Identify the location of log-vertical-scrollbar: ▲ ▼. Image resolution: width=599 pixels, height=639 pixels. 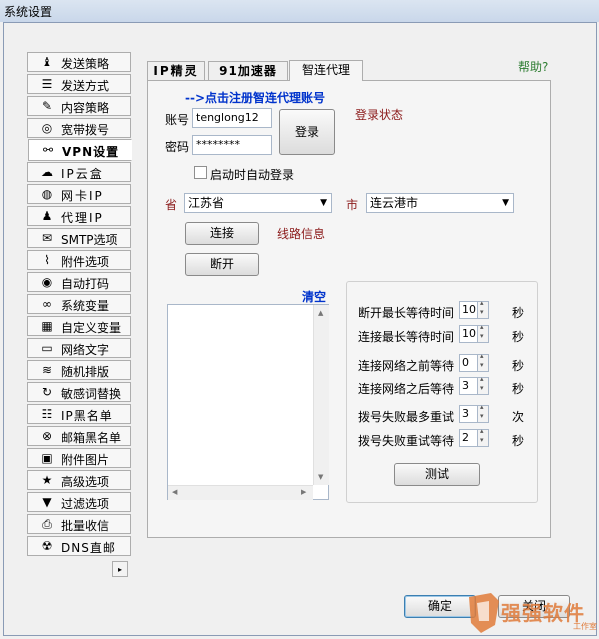
(321, 395).